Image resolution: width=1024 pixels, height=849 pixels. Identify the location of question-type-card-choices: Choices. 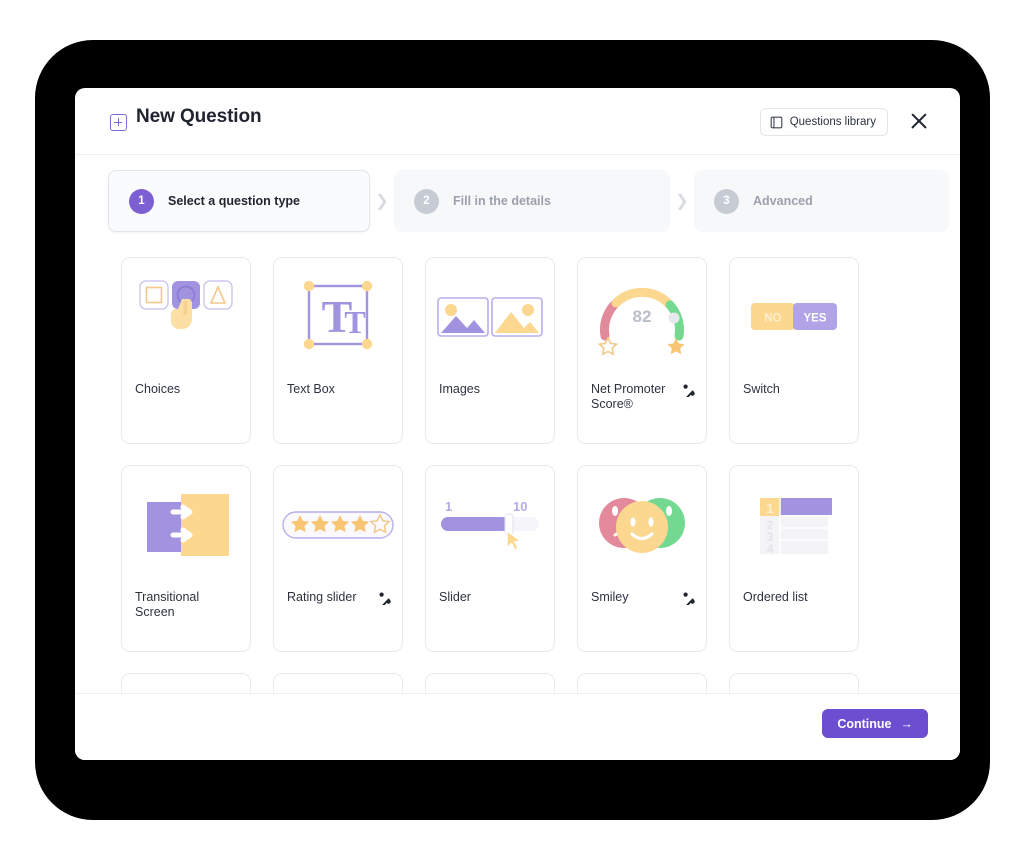
(186, 350).